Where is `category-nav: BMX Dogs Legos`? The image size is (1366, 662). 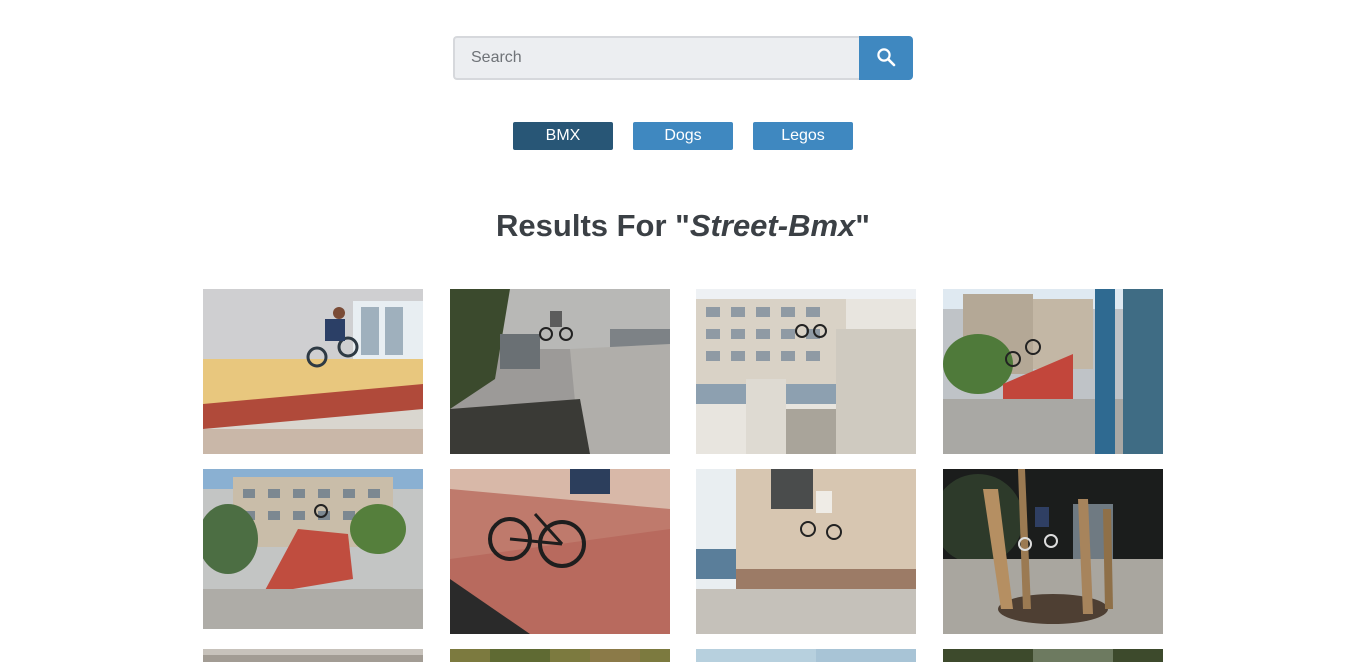
category-nav: BMX Dogs Legos is located at coordinates (683, 136).